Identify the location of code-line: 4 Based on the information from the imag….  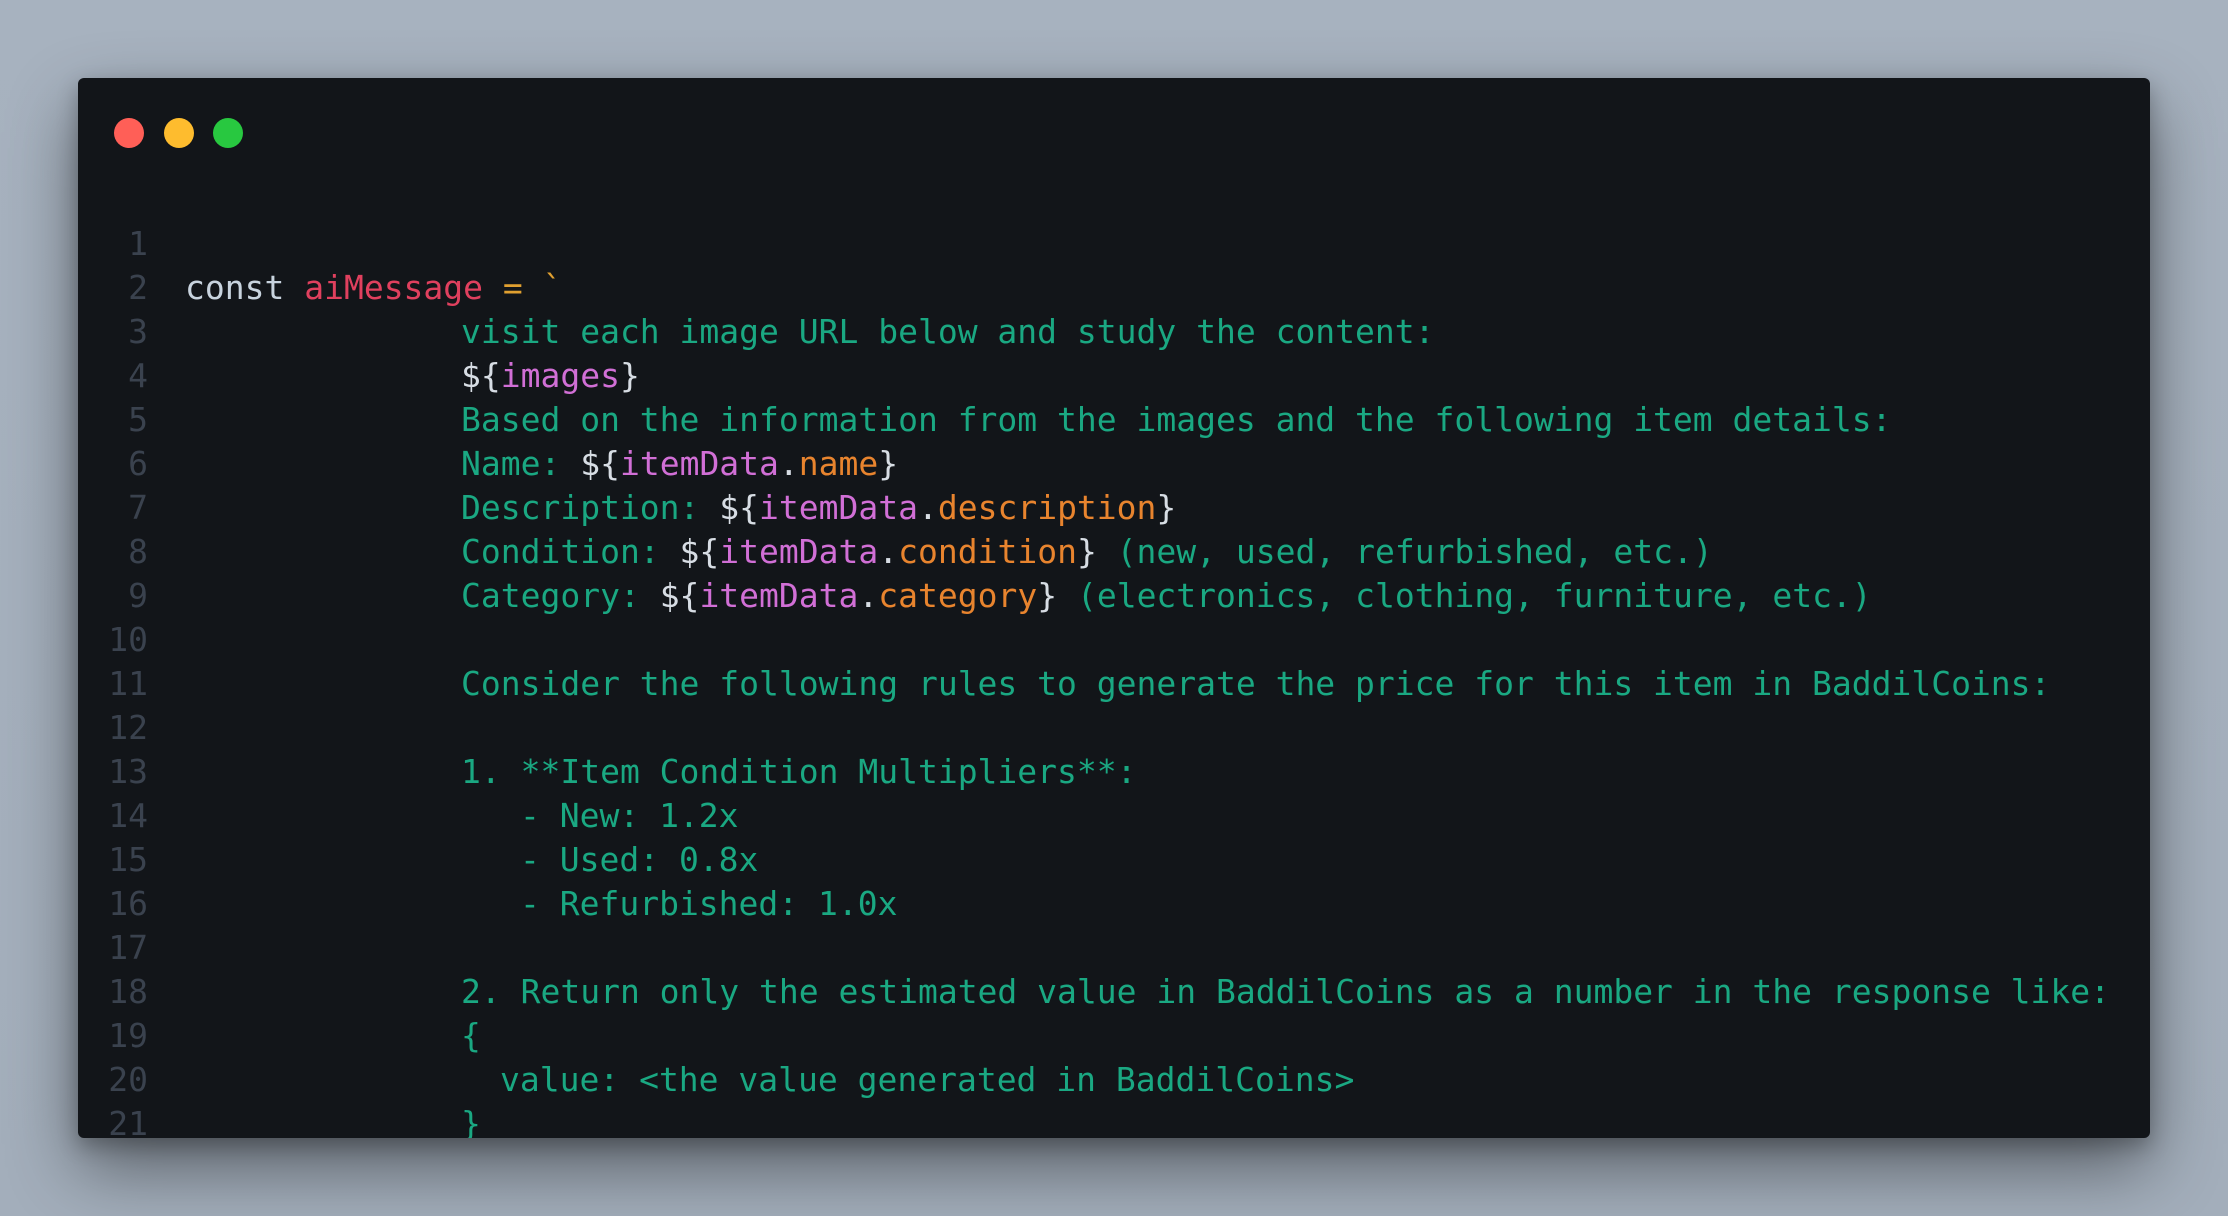
(1114, 374).